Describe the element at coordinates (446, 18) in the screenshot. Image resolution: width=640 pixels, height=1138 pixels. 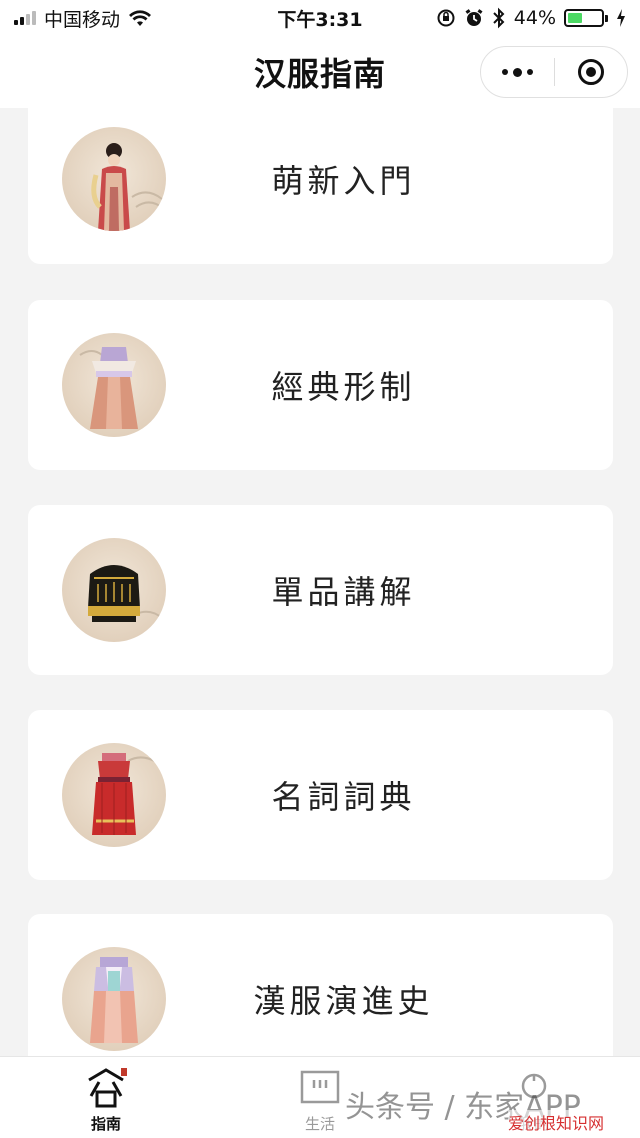
I see `rotation-lock-icon` at that location.